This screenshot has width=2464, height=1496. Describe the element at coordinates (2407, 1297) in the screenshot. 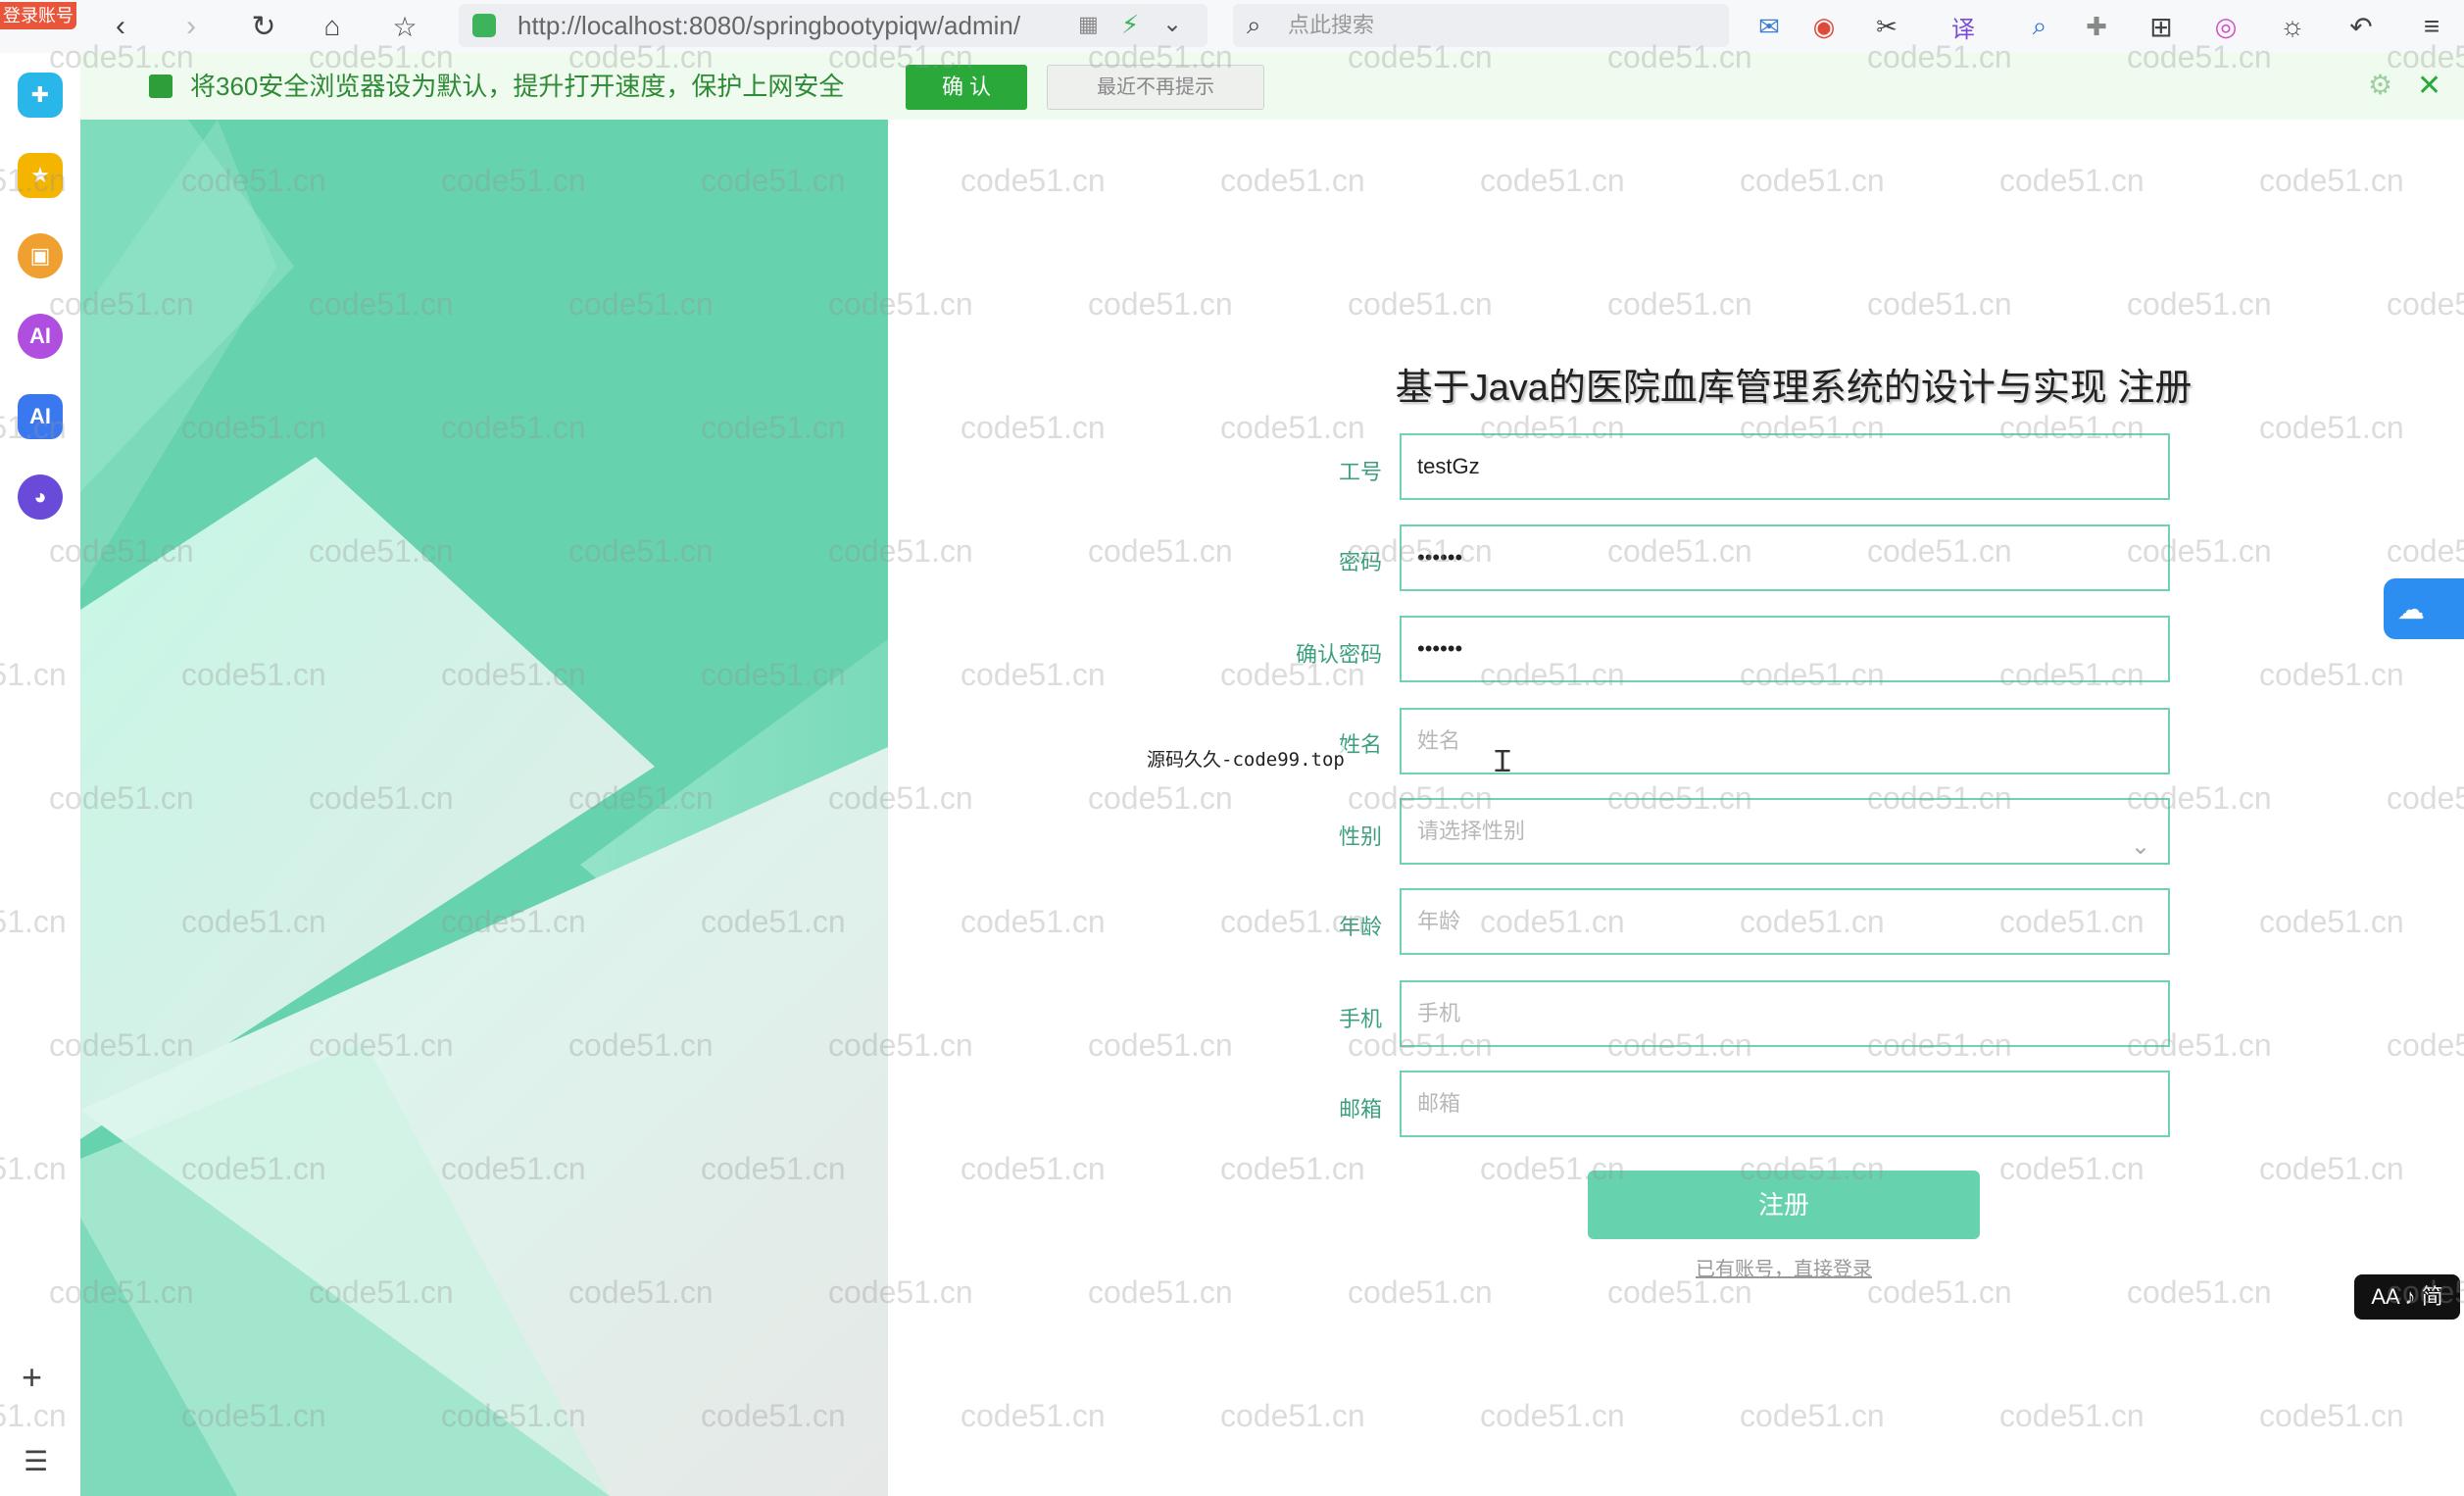

I see `font-size-badge: AA ♪ 简` at that location.